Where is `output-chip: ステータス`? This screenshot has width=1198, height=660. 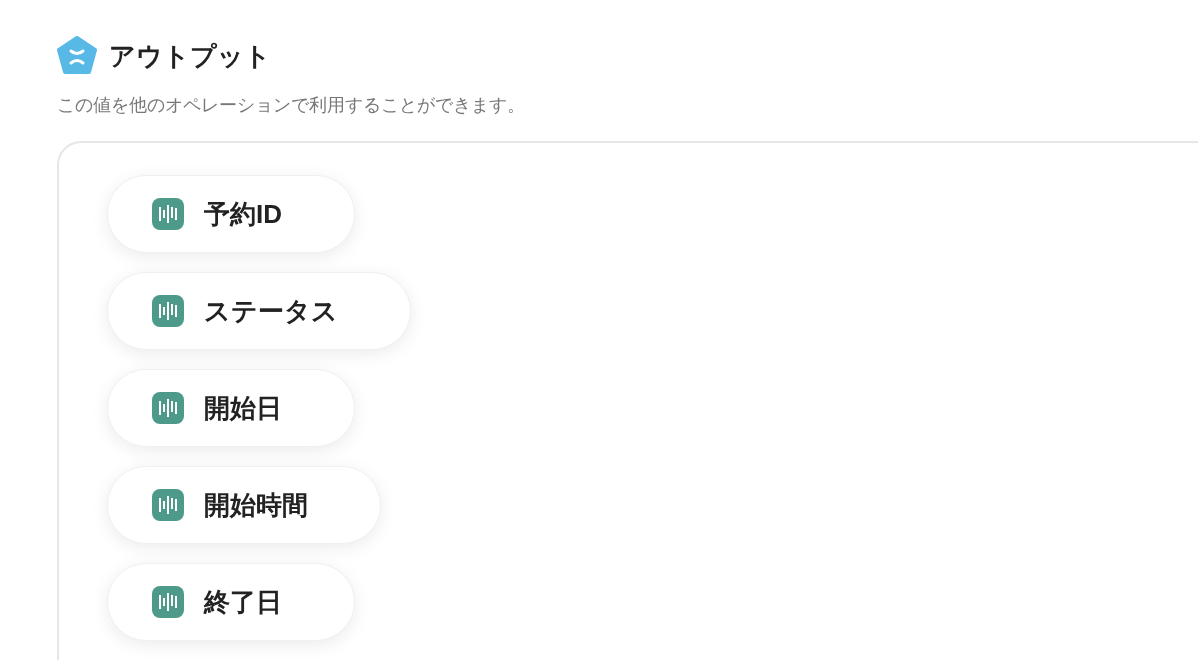 output-chip: ステータス is located at coordinates (259, 311).